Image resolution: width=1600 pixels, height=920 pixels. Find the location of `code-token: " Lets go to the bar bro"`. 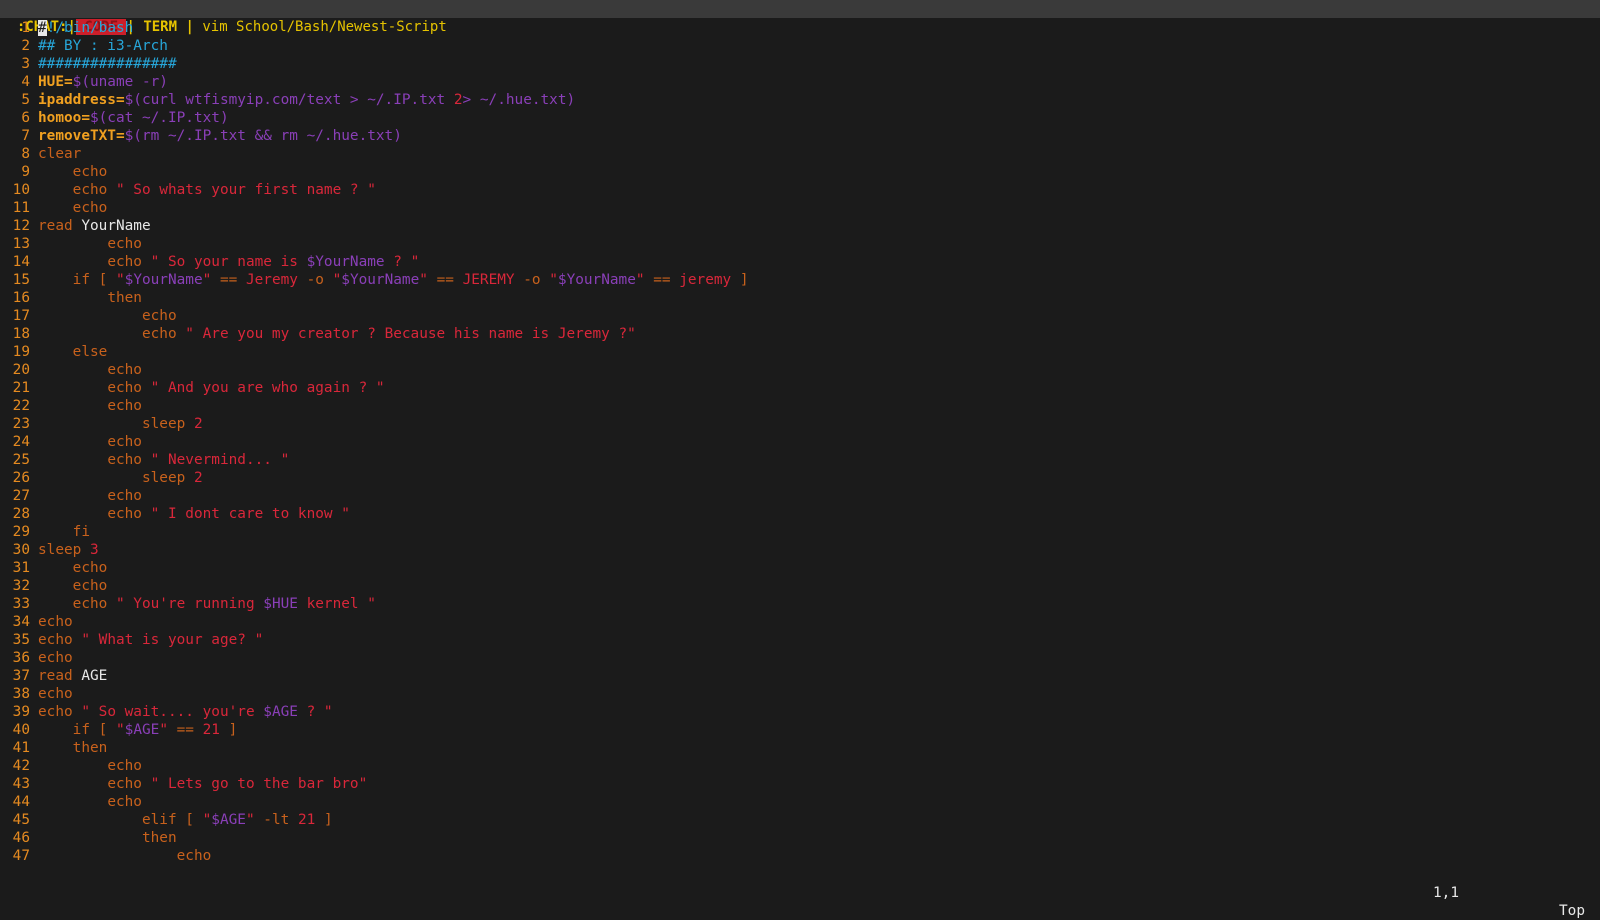

code-token: " Lets go to the bar bro" is located at coordinates (259, 784).